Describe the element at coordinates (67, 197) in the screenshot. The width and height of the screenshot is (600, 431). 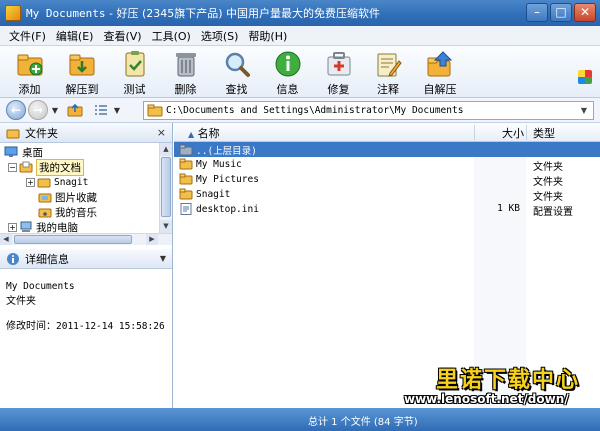
I see `tree-item-my-pictures: 图片收藏` at that location.